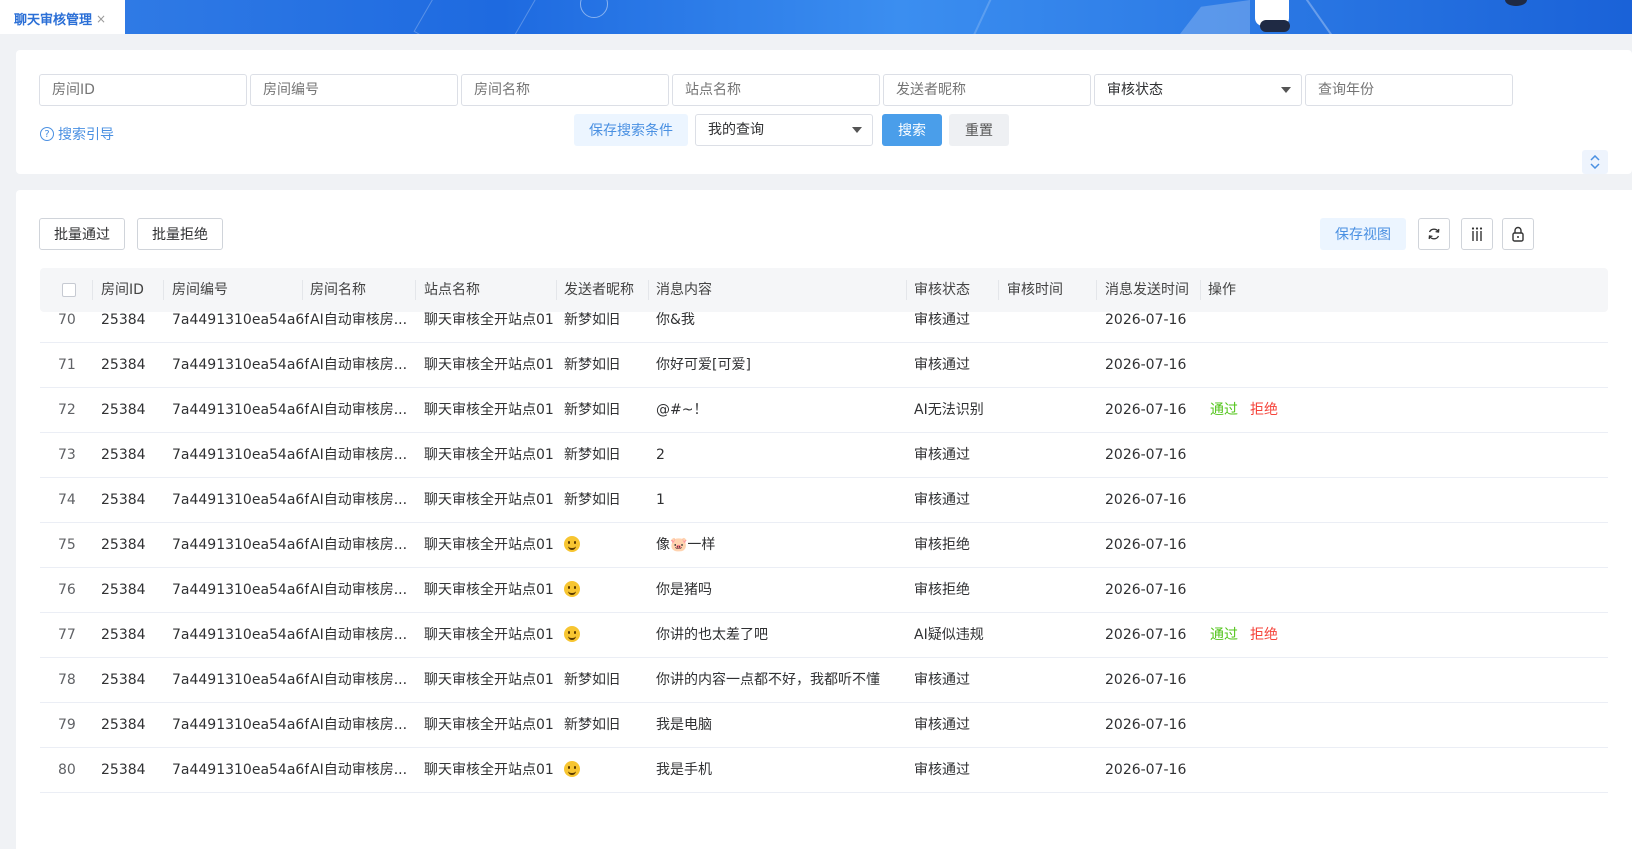  What do you see at coordinates (143, 90) in the screenshot?
I see `room-id-input` at bounding box center [143, 90].